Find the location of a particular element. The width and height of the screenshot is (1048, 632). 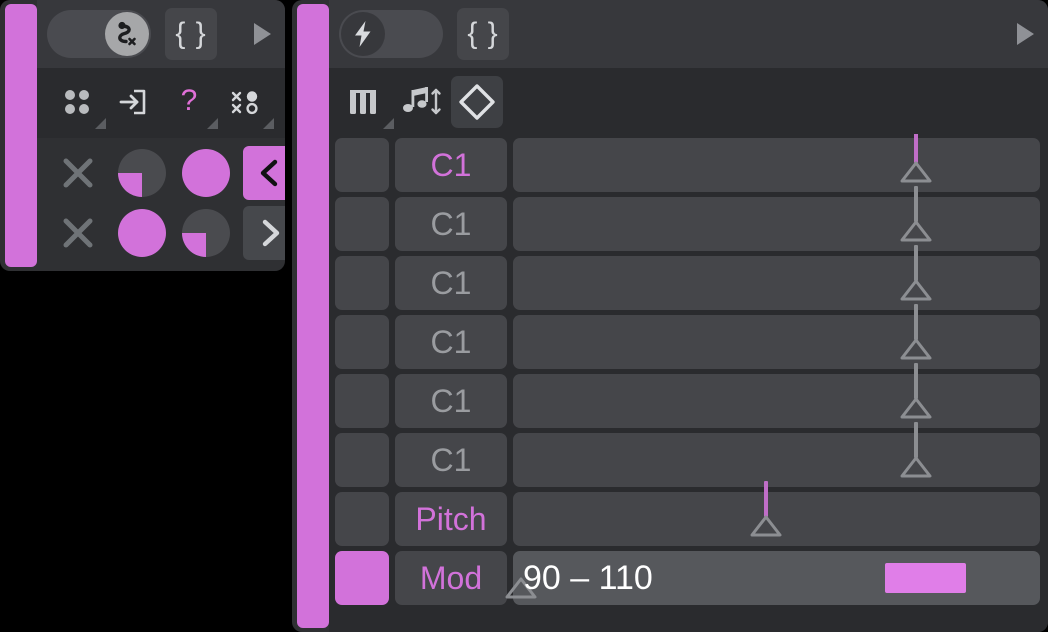

randomize-tool-menu-indicator is located at coordinates (268, 123).